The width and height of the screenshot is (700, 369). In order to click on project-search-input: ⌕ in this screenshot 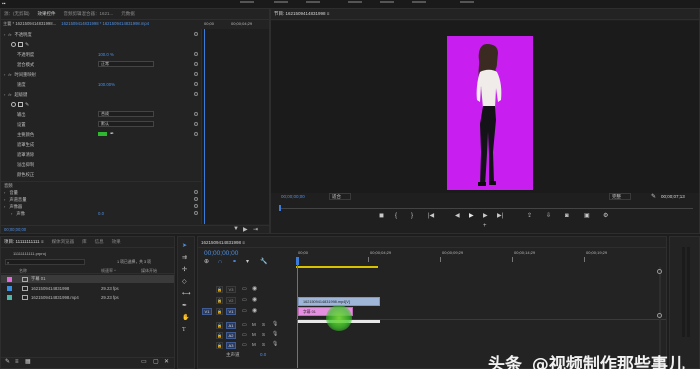, I will do `click(45, 262)`.